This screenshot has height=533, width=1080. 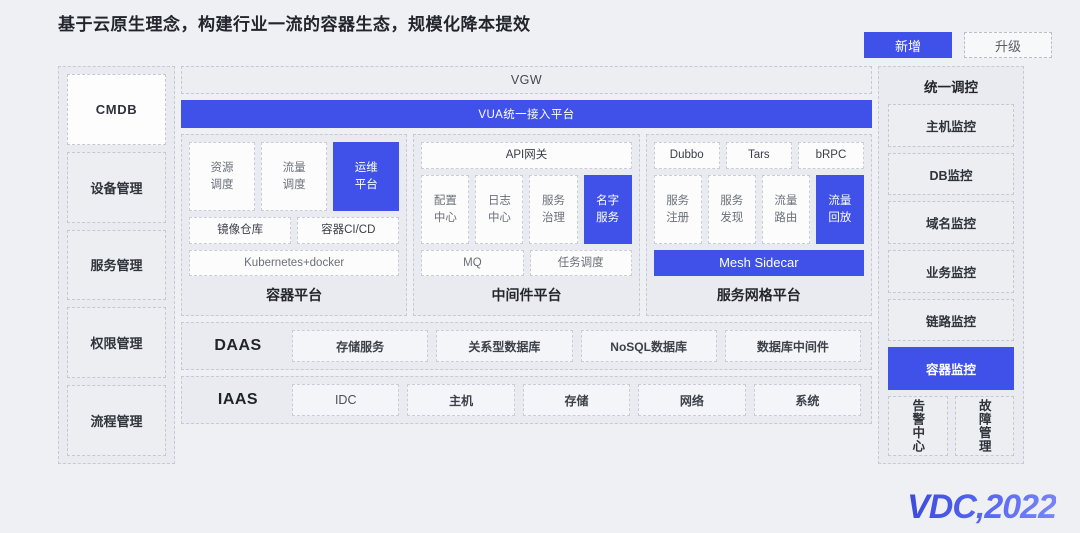 What do you see at coordinates (116, 187) in the screenshot?
I see `sidebar-item-device-management: 设备管理` at bounding box center [116, 187].